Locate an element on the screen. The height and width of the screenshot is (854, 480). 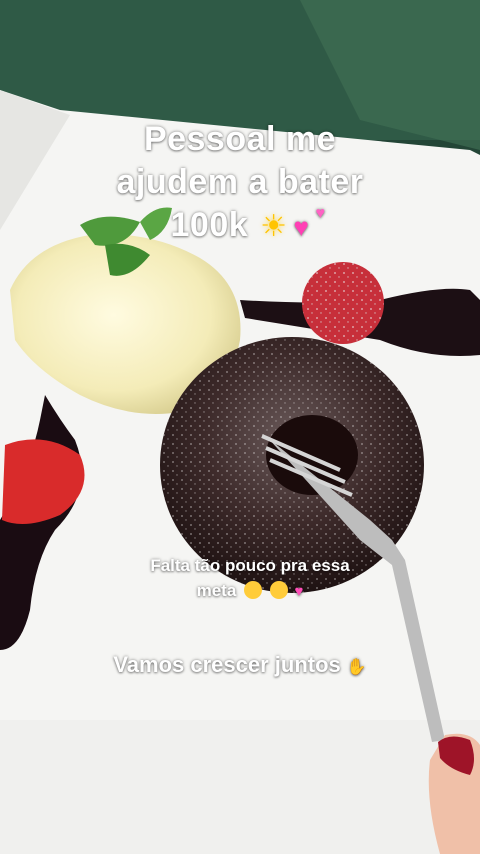
caption-title: Pessoal me ajudem a bater 100k ☀ ♥ ♥ is located at coordinates (240, 183).